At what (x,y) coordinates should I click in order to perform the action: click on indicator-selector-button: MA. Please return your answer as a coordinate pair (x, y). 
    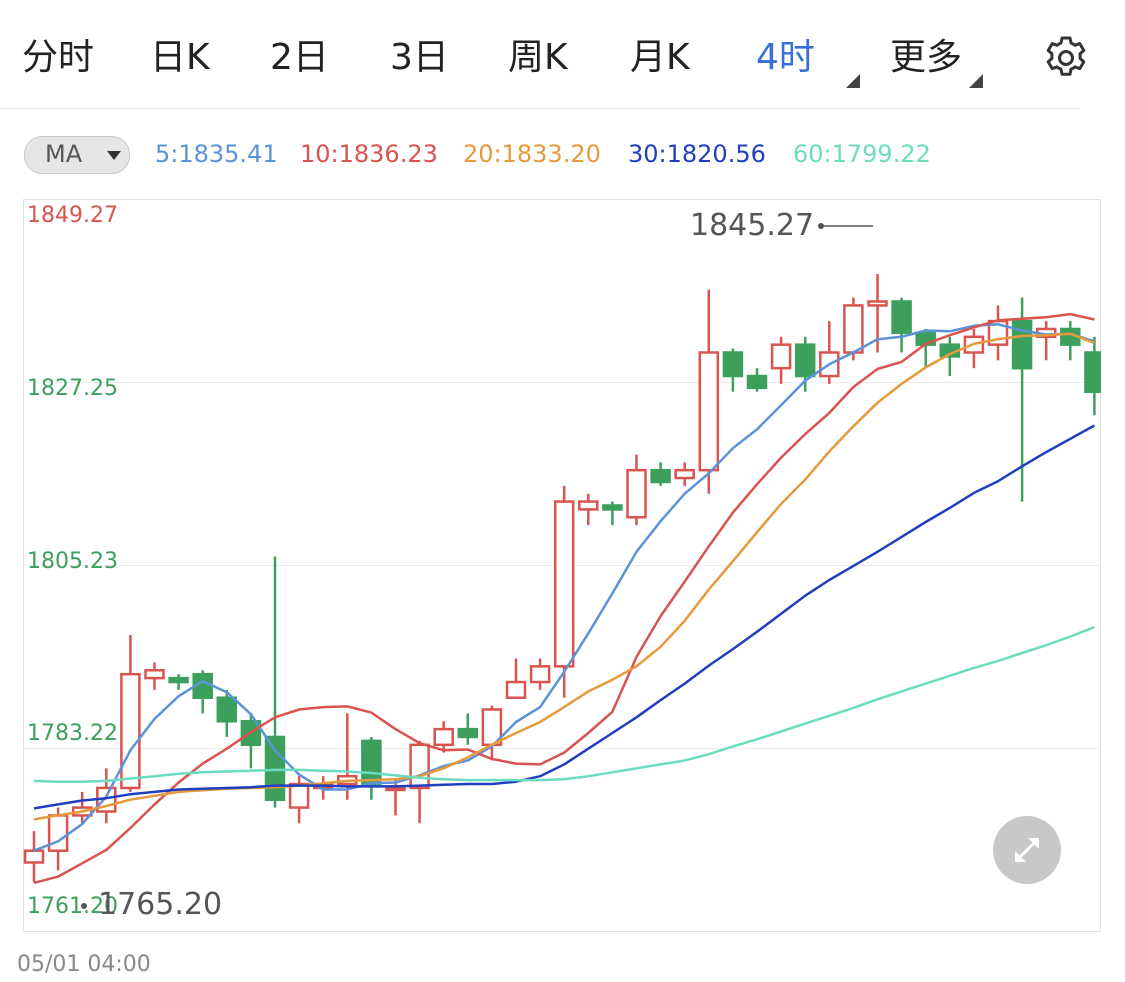
    Looking at the image, I should click on (77, 155).